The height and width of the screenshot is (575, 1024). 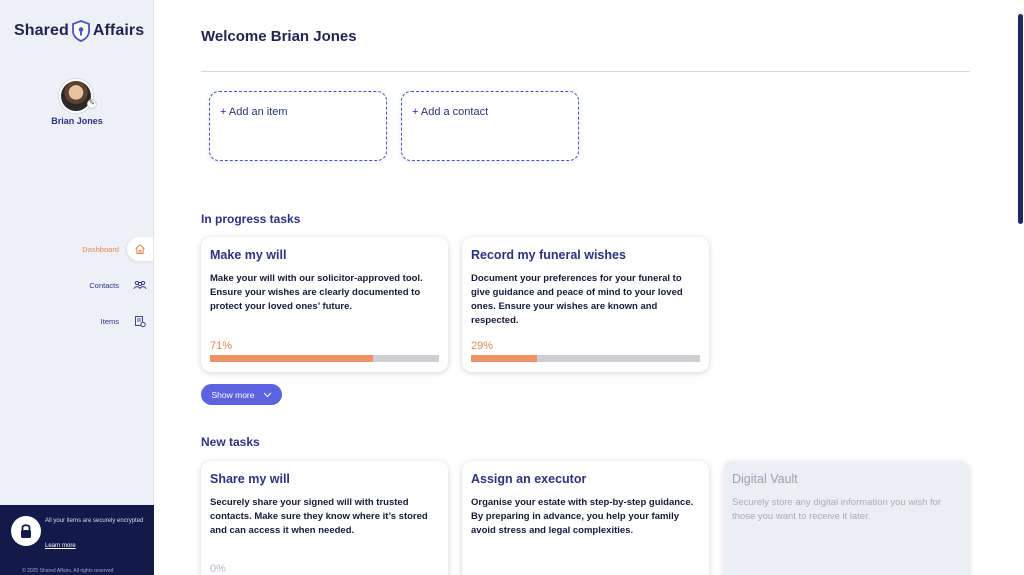 I want to click on learn-more-link: Learn more, so click(x=60, y=546).